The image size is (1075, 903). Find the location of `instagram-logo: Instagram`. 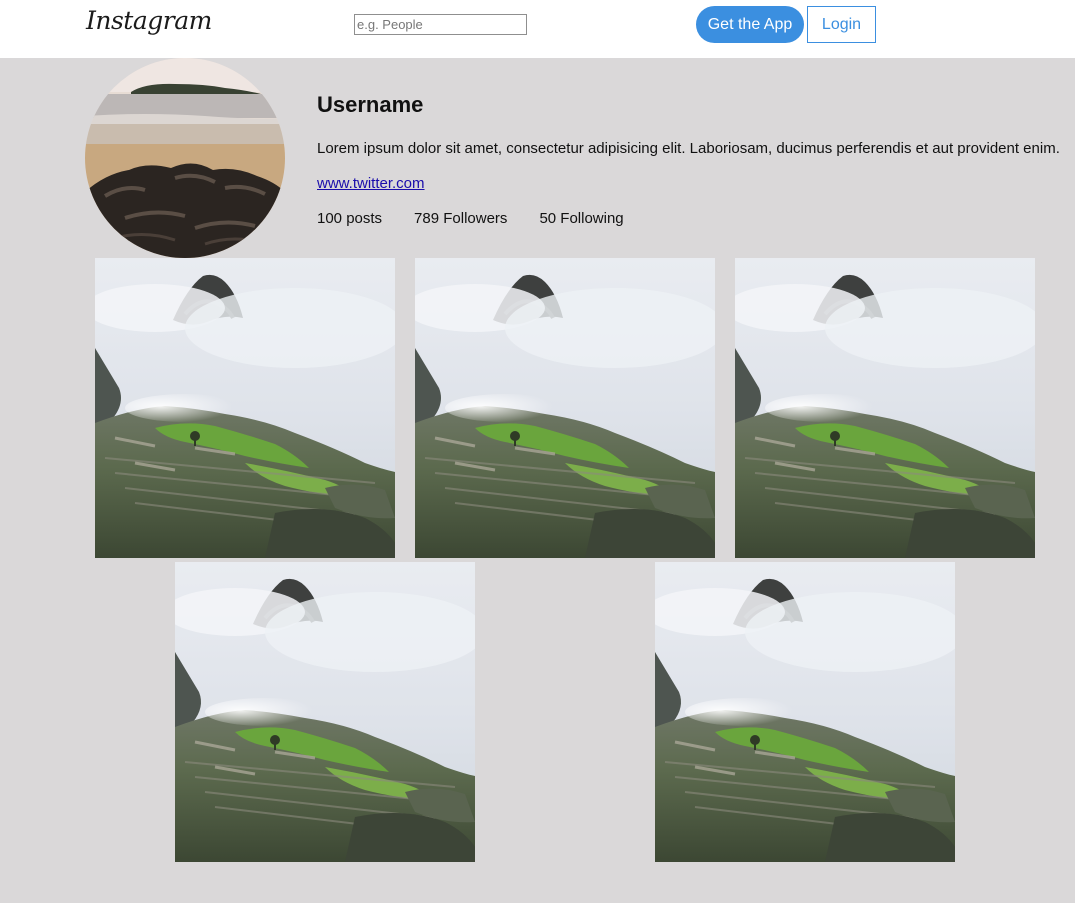

instagram-logo: Instagram is located at coordinates (149, 20).